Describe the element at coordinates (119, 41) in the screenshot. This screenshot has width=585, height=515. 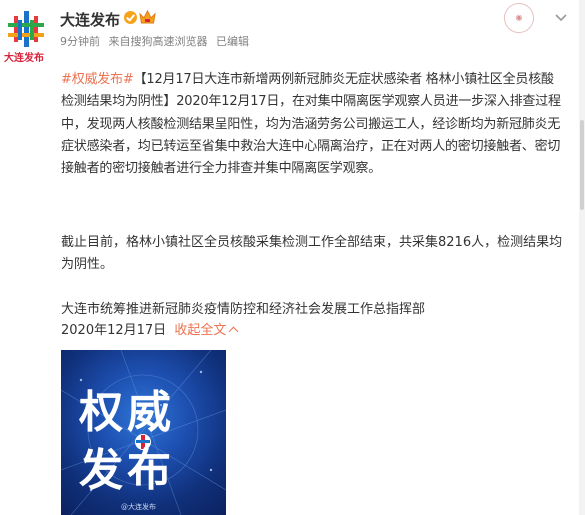
I see `source-prefix: 来自` at that location.